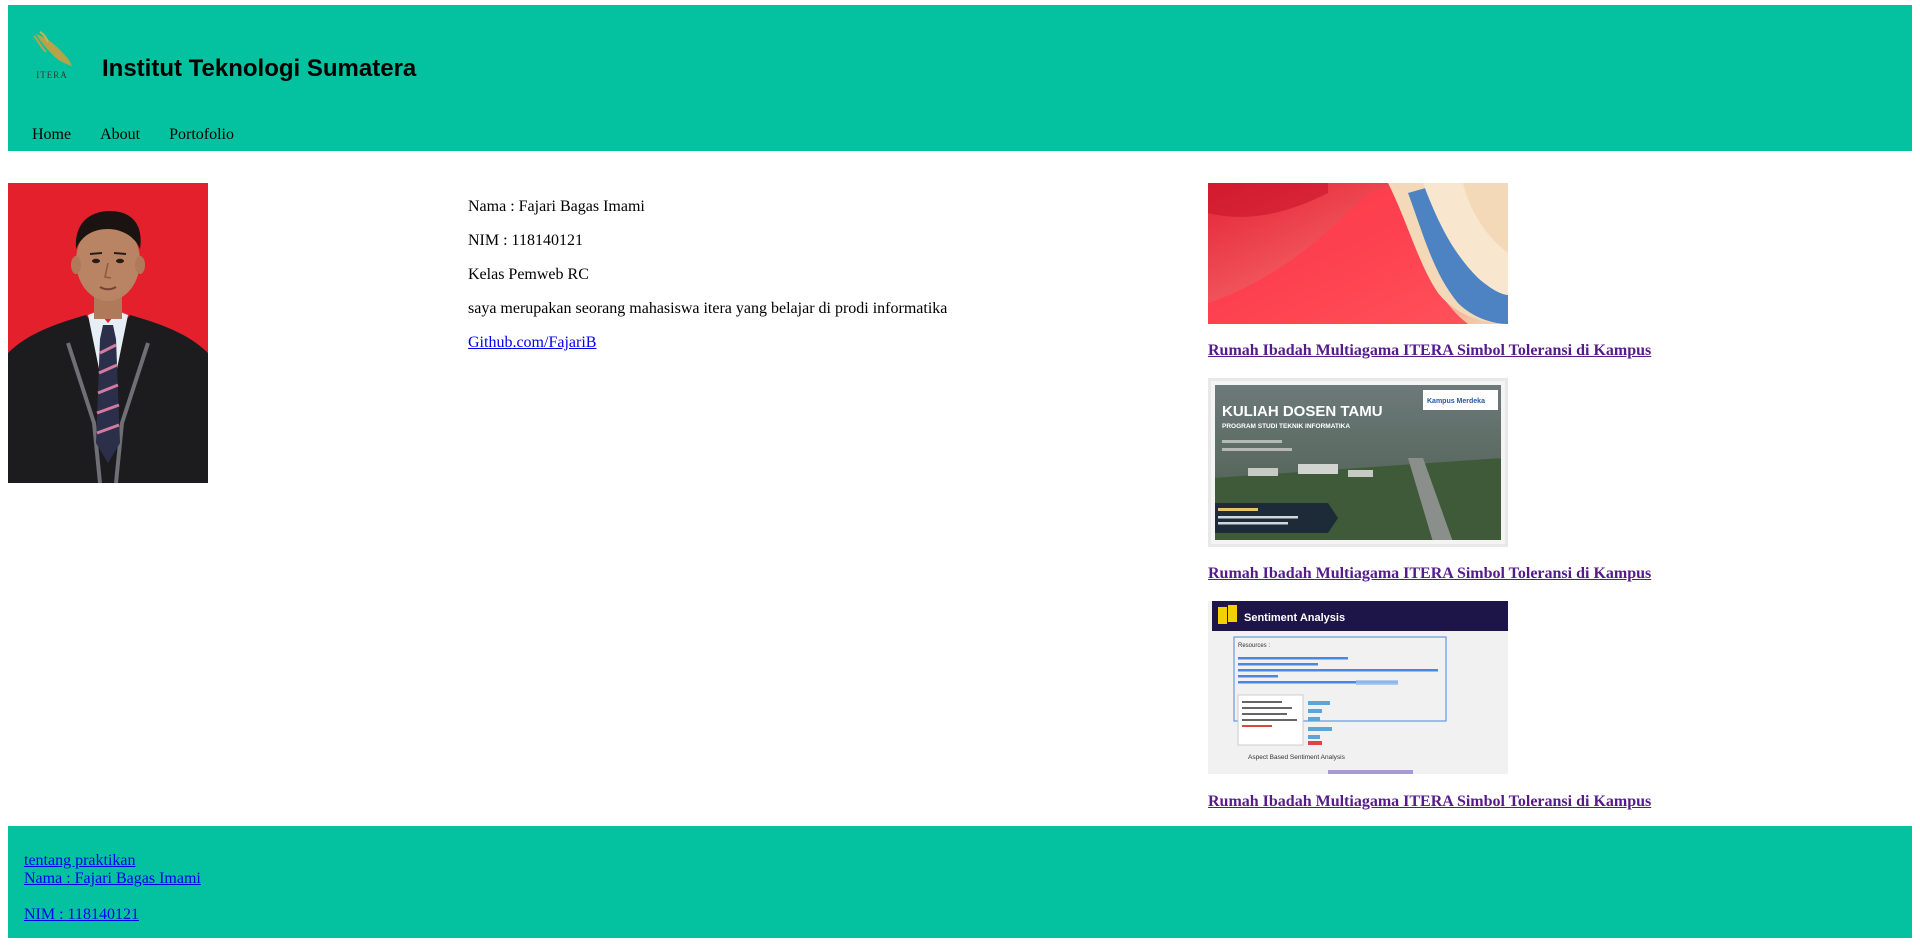  I want to click on footer-about-link: tentang praktikan, so click(80, 861).